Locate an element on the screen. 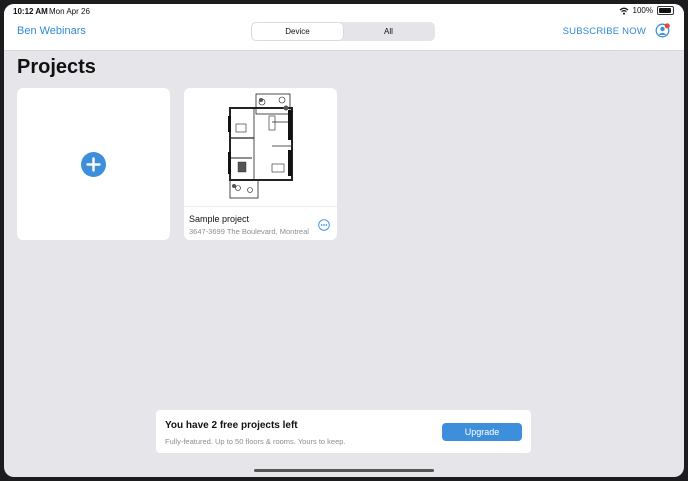 Image resolution: width=688 pixels, height=481 pixels. ellipsis-icon is located at coordinates (324, 225).